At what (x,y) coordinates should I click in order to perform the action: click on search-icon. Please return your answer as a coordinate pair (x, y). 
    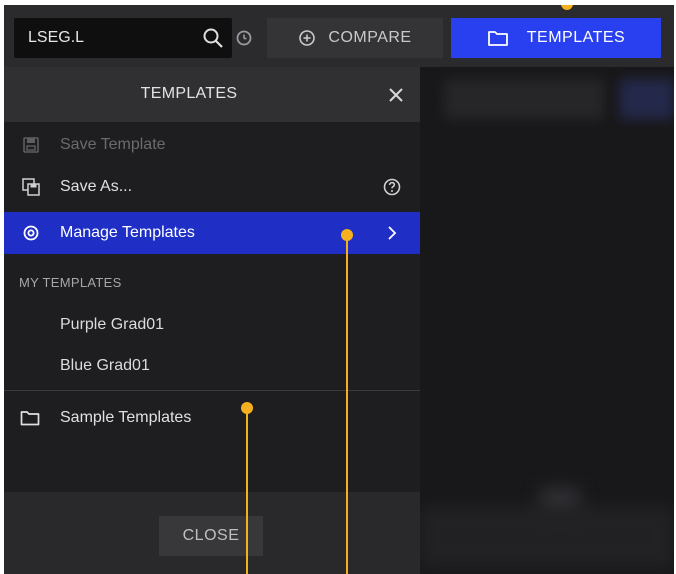
    Looking at the image, I should click on (213, 38).